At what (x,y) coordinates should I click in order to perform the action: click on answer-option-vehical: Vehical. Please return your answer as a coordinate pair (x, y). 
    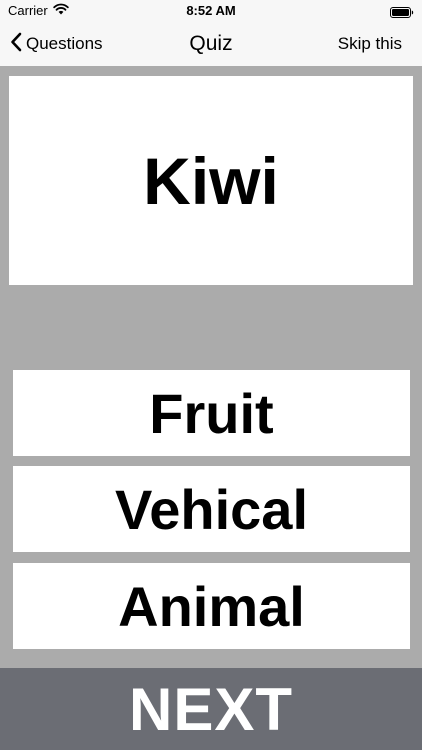
    Looking at the image, I should click on (211, 509).